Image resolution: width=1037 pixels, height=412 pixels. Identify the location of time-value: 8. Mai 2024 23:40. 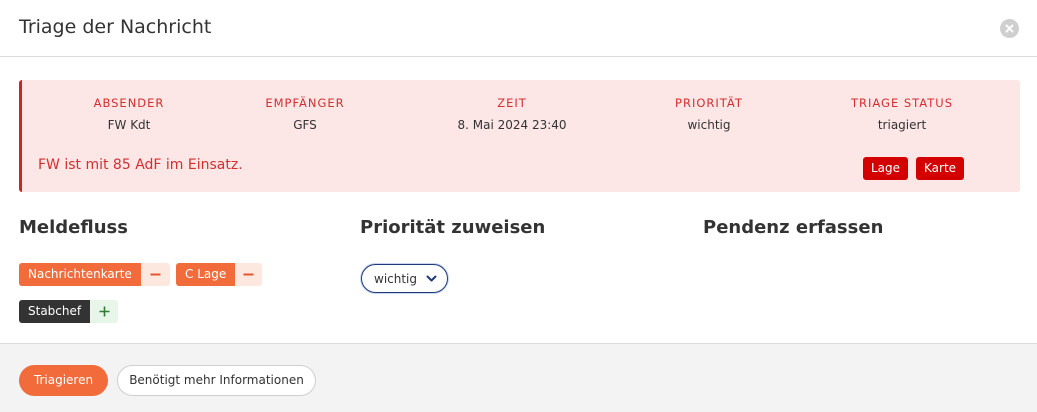
(512, 125).